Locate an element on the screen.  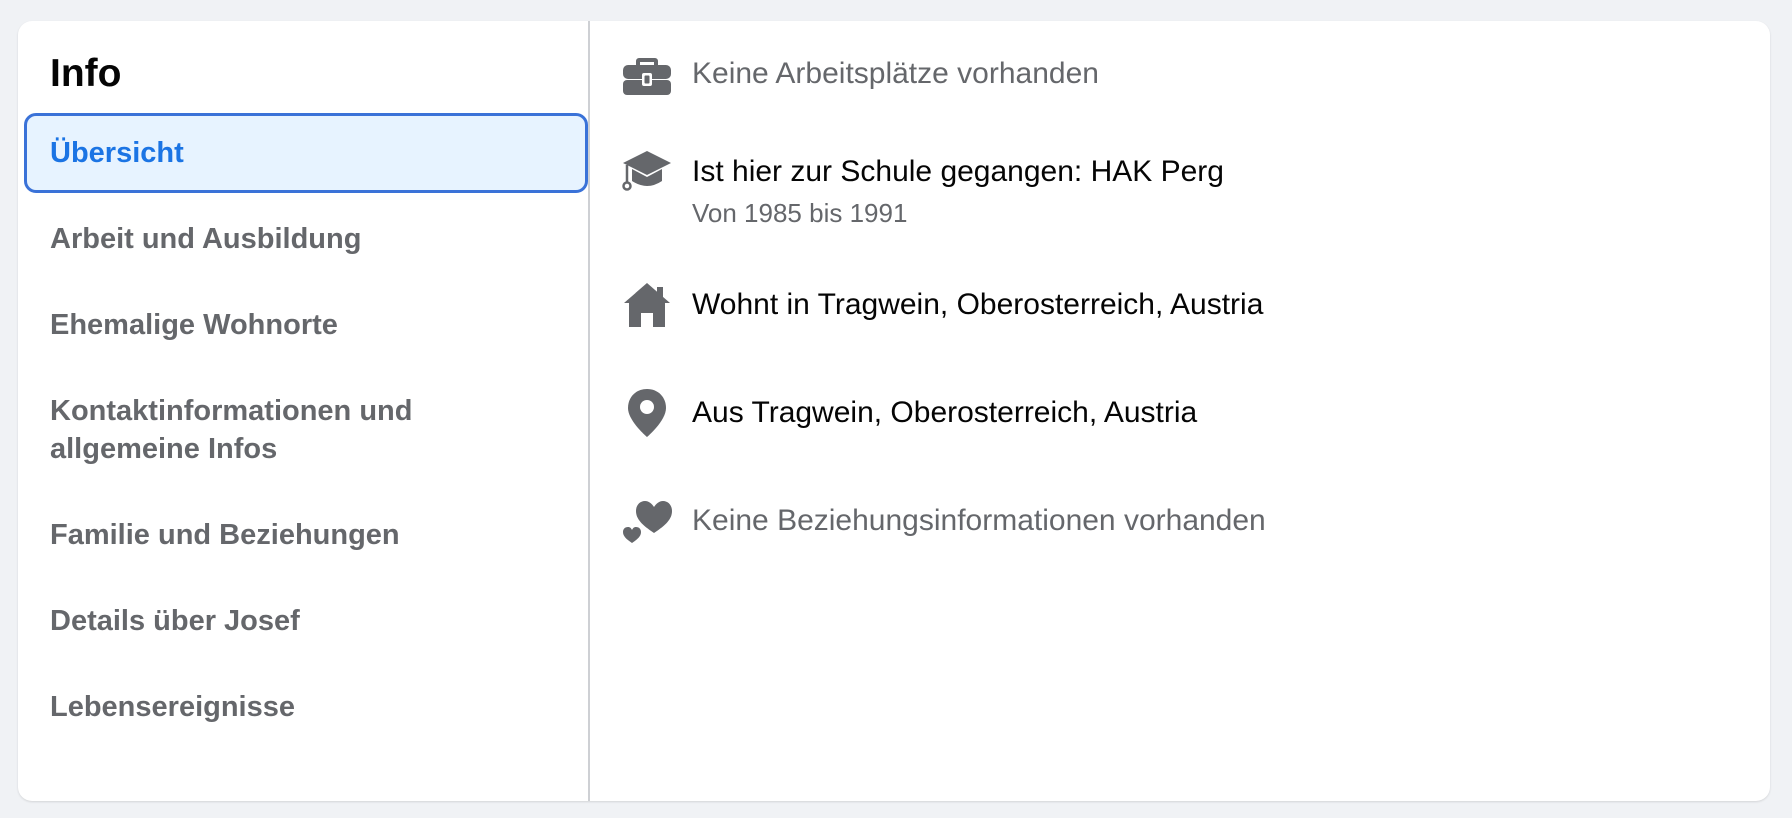
education-text: Ist hier zur Schule gegangen: HAK Perg is located at coordinates (958, 171).